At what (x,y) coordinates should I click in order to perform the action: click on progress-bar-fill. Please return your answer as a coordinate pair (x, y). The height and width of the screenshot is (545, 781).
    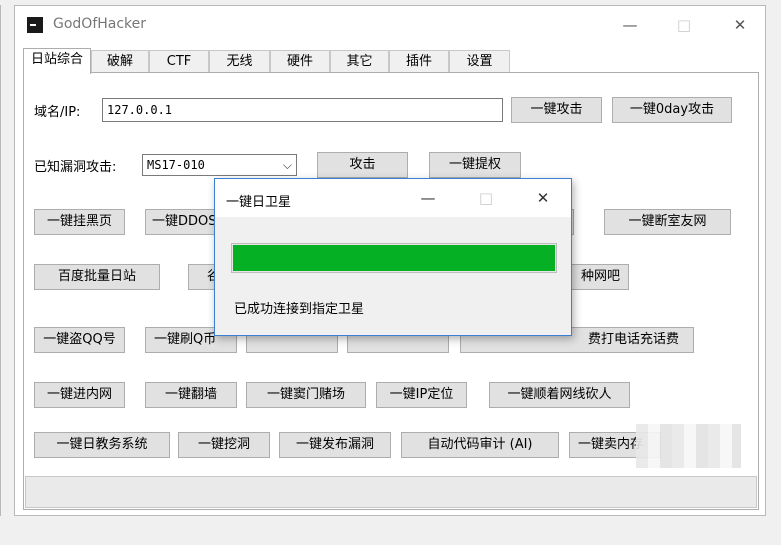
    Looking at the image, I should click on (394, 258).